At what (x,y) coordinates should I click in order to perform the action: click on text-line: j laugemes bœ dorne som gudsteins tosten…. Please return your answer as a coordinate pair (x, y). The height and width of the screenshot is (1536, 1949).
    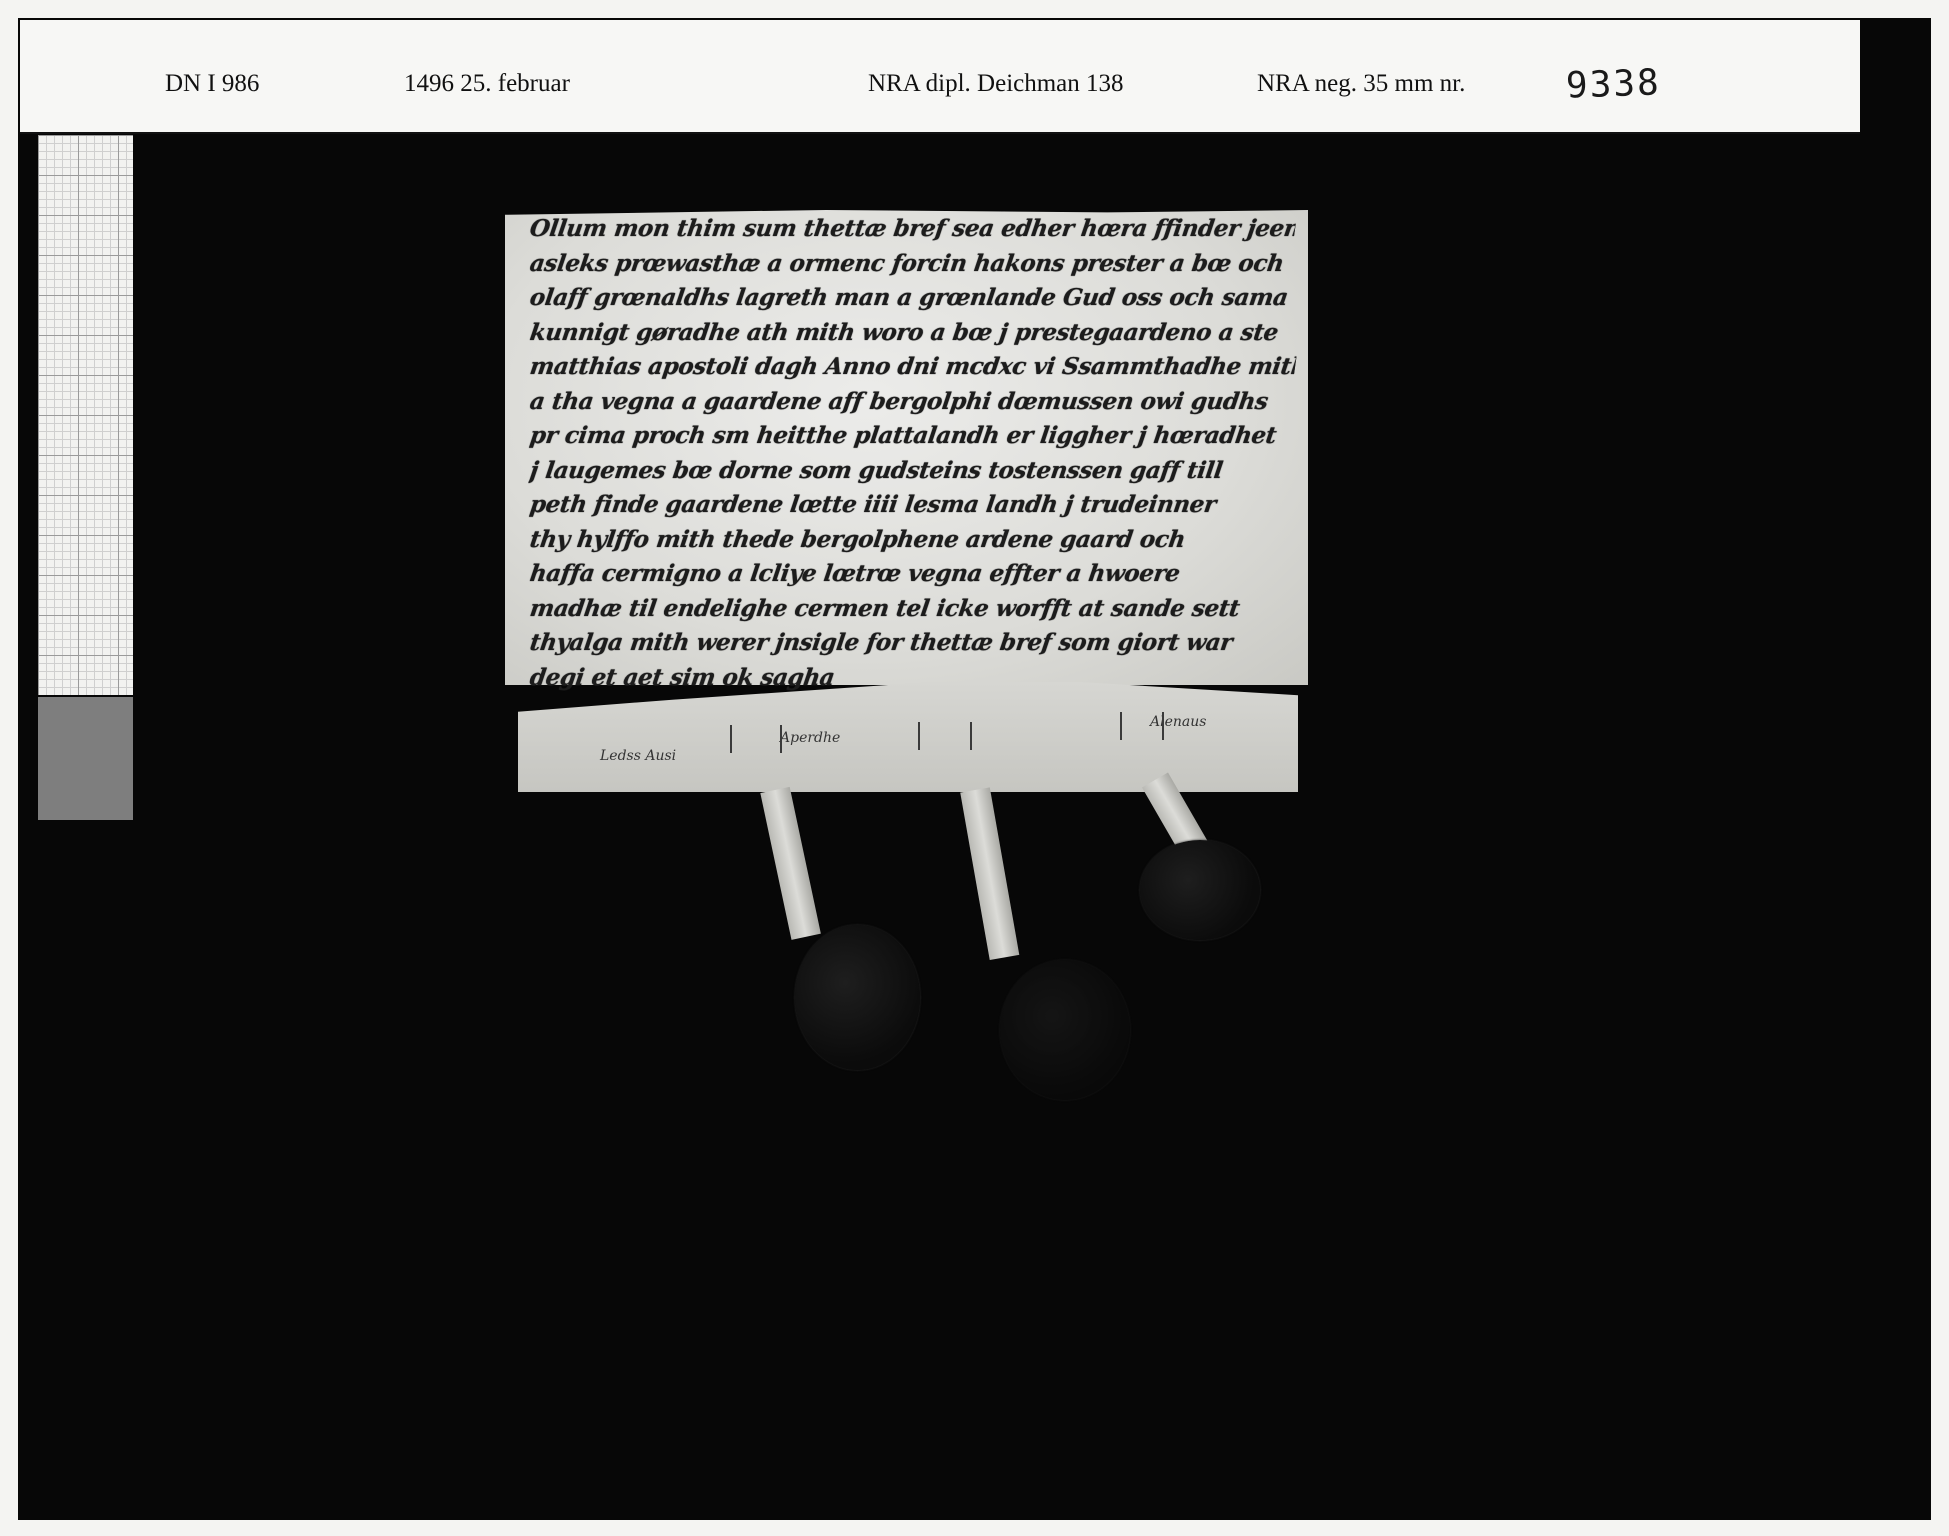
    Looking at the image, I should click on (876, 470).